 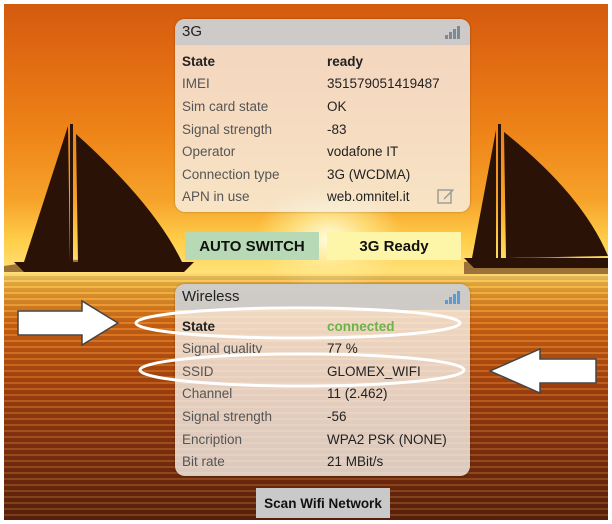 I want to click on 3g-row-signal-strength: Signal strength -83, so click(x=264, y=129).